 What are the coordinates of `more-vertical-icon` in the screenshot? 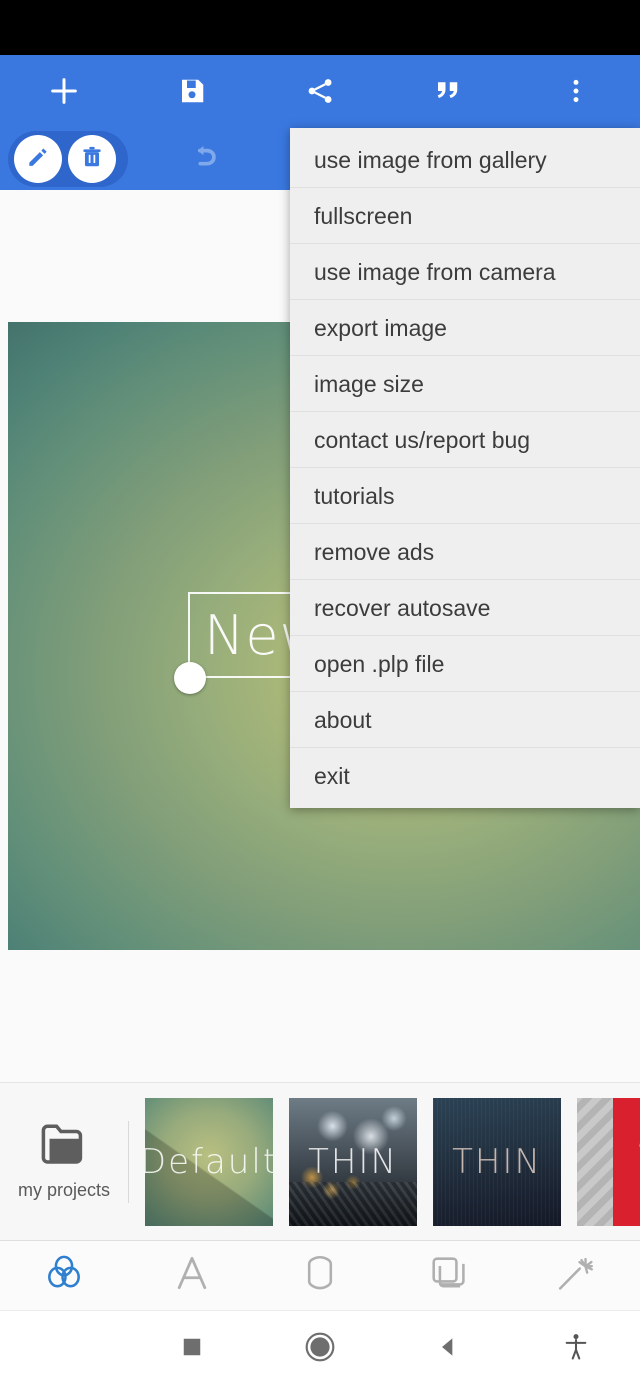 It's located at (576, 91).